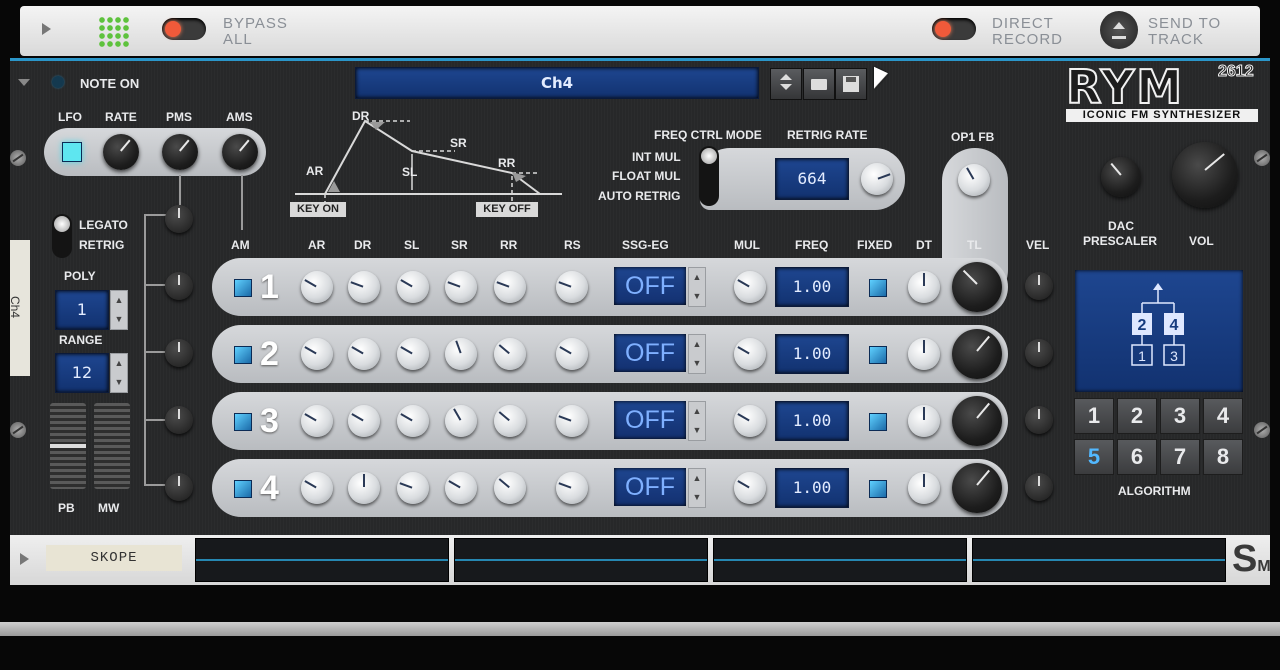 The image size is (1280, 670). What do you see at coordinates (240, 152) in the screenshot?
I see `lfo-ams-knob` at bounding box center [240, 152].